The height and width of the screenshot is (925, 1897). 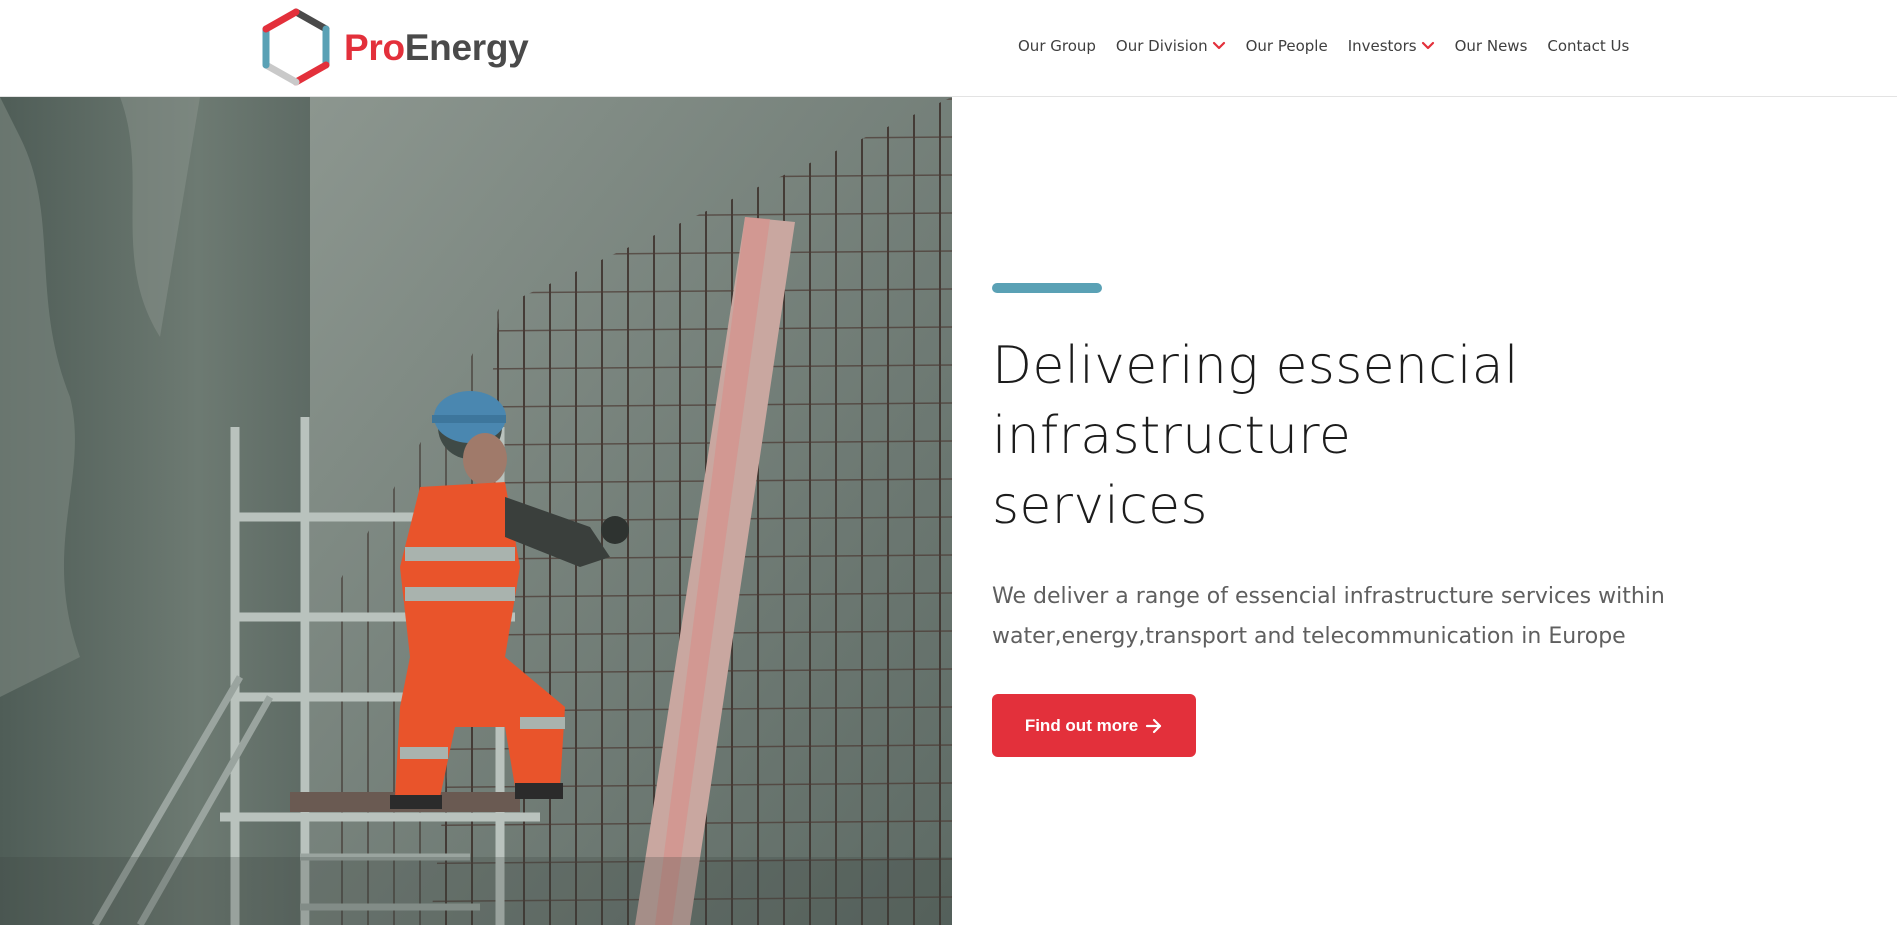 I want to click on nav-item-label: Our People, so click(x=1286, y=46).